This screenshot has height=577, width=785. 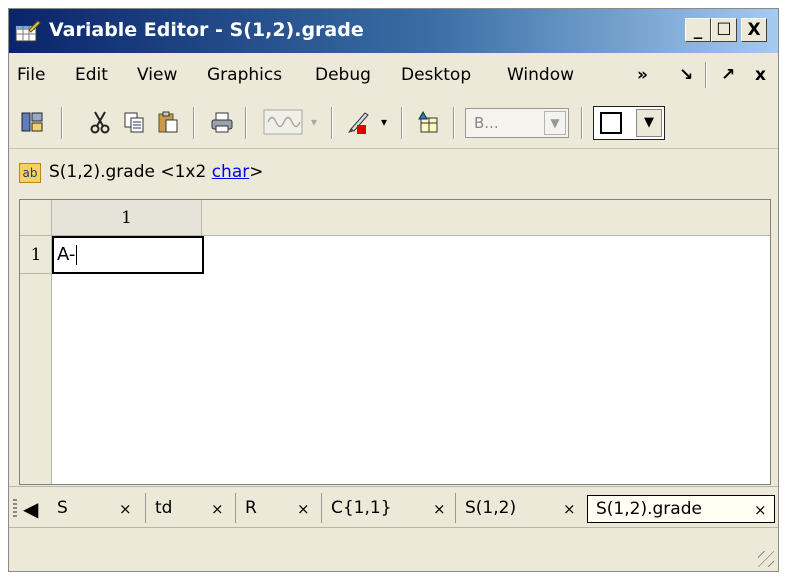 What do you see at coordinates (186, 172) in the screenshot?
I see `variable-size-prefix: <1x2` at bounding box center [186, 172].